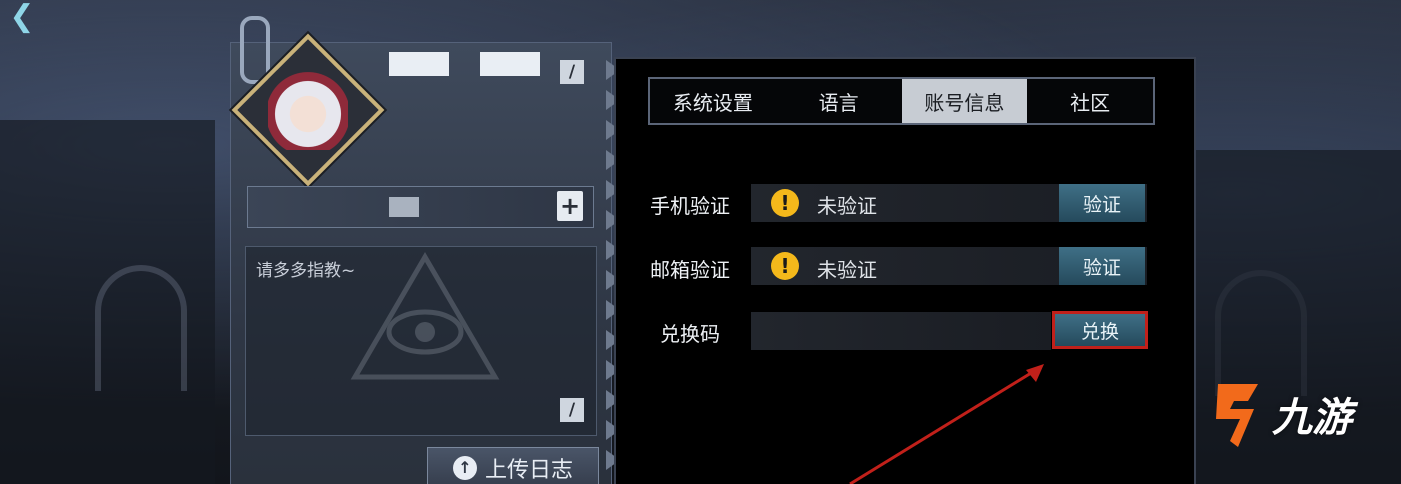  Describe the element at coordinates (425, 316) in the screenshot. I see `eye-emblem-icon` at that location.